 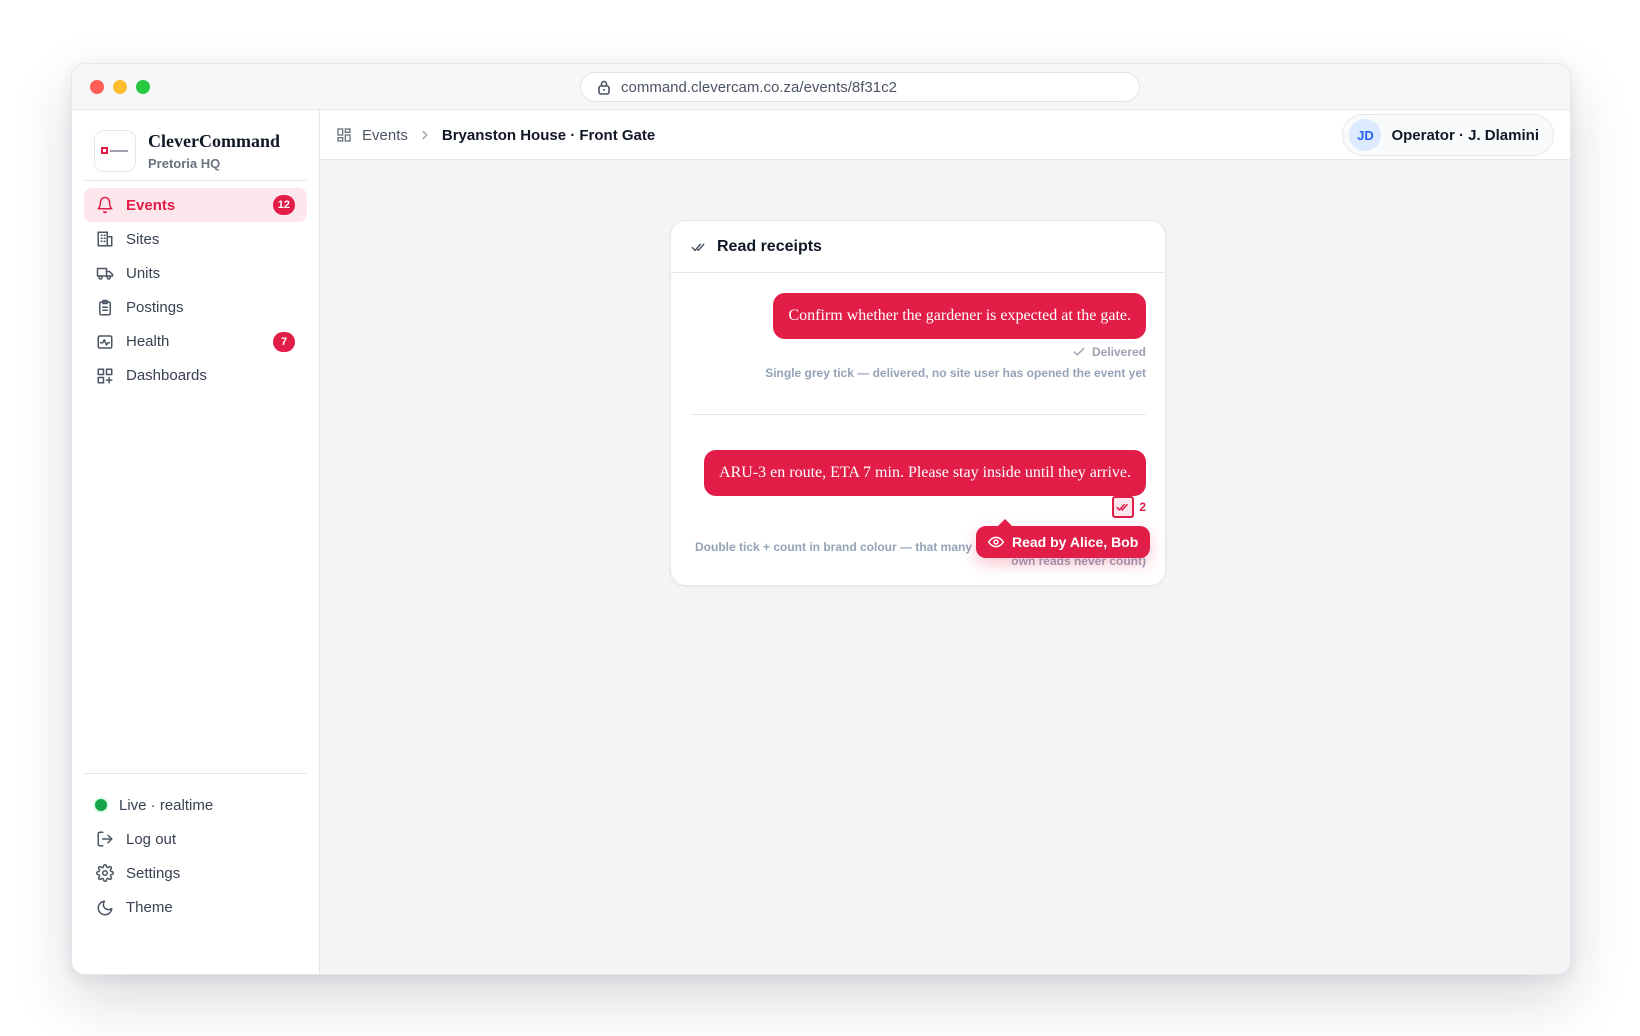 I want to click on brand-name: CleverCommand, so click(x=214, y=141).